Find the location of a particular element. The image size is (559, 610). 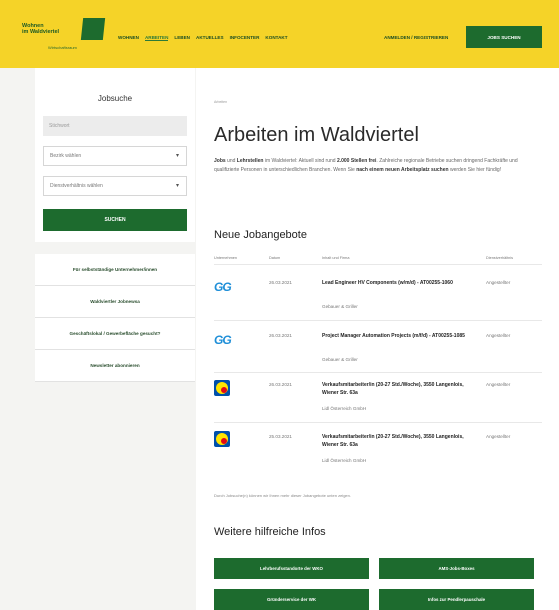

keyword-input: Stichwort is located at coordinates (115, 126).